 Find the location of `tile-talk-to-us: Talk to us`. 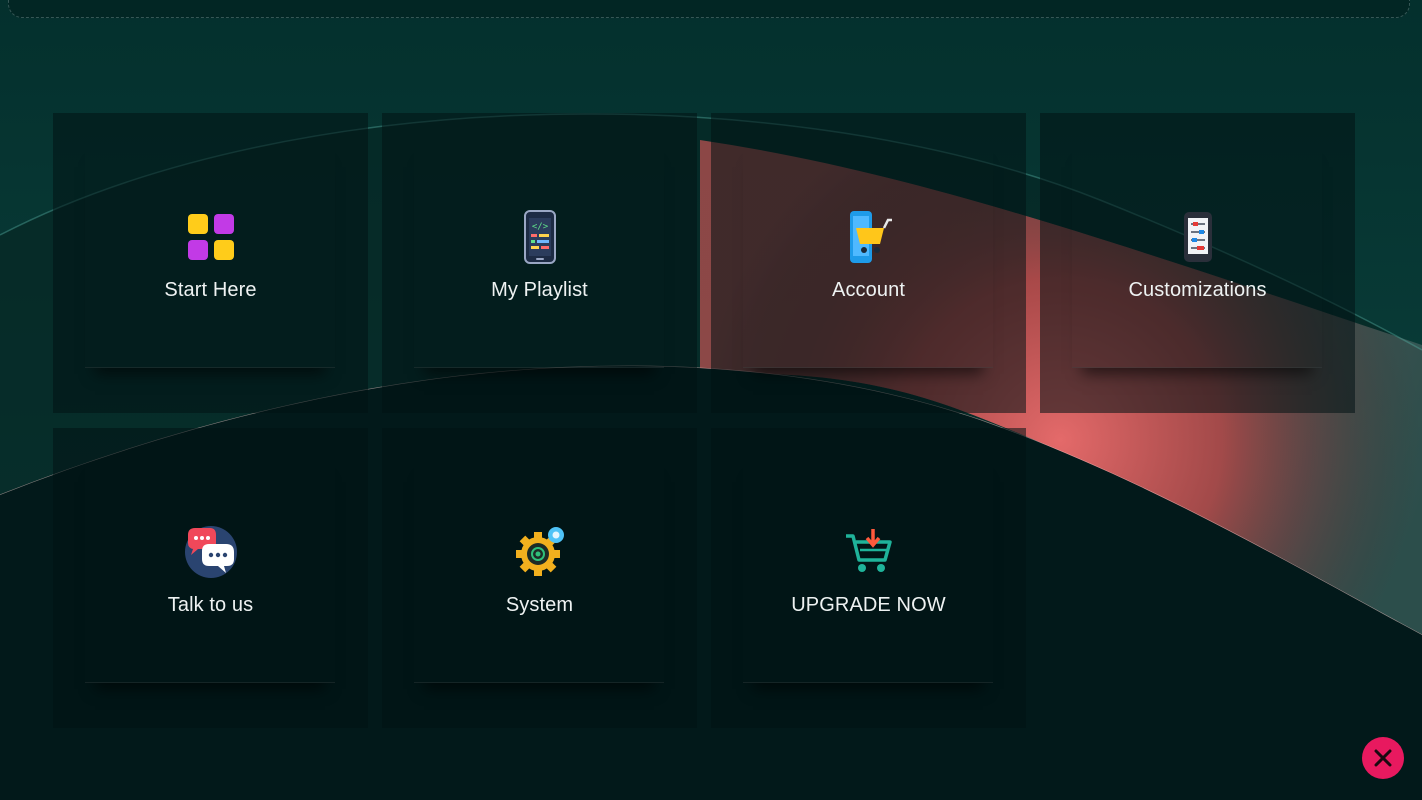

tile-talk-to-us: Talk to us is located at coordinates (210, 578).